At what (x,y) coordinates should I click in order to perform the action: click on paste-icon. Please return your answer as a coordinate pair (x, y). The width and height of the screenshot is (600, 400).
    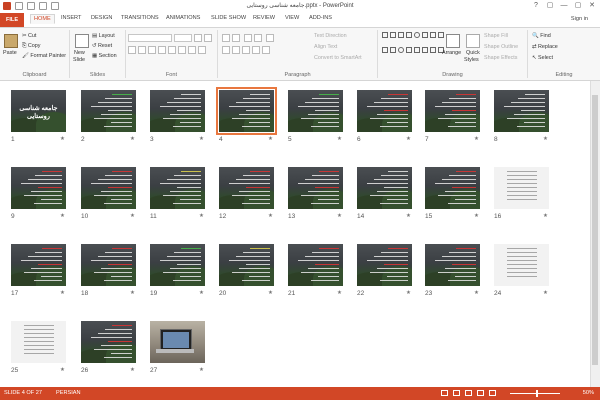
    Looking at the image, I should click on (11, 41).